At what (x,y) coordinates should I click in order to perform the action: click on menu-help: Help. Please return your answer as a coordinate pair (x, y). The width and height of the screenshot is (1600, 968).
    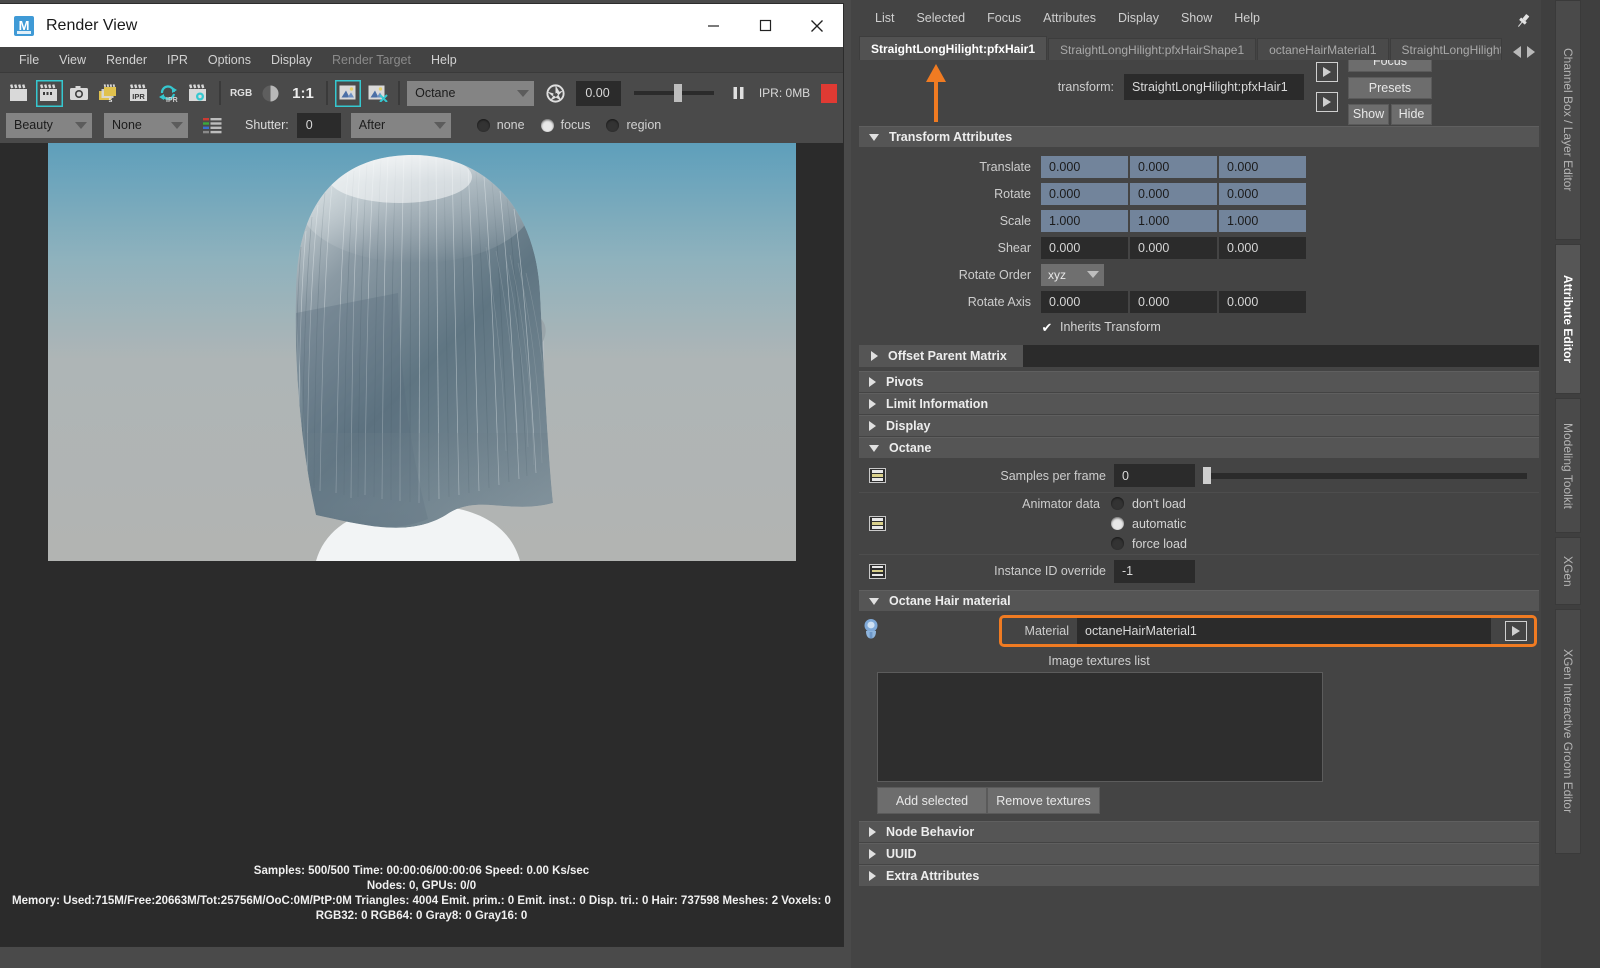
    Looking at the image, I should click on (444, 60).